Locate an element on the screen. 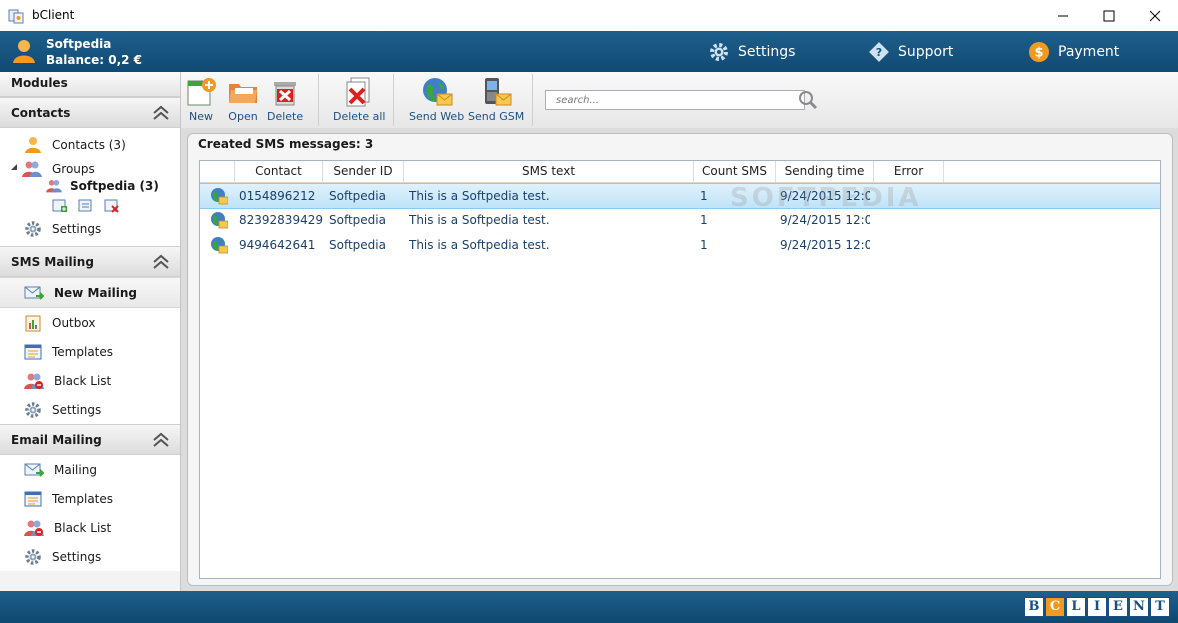  column-header-sending-time: Sending time is located at coordinates (825, 171).